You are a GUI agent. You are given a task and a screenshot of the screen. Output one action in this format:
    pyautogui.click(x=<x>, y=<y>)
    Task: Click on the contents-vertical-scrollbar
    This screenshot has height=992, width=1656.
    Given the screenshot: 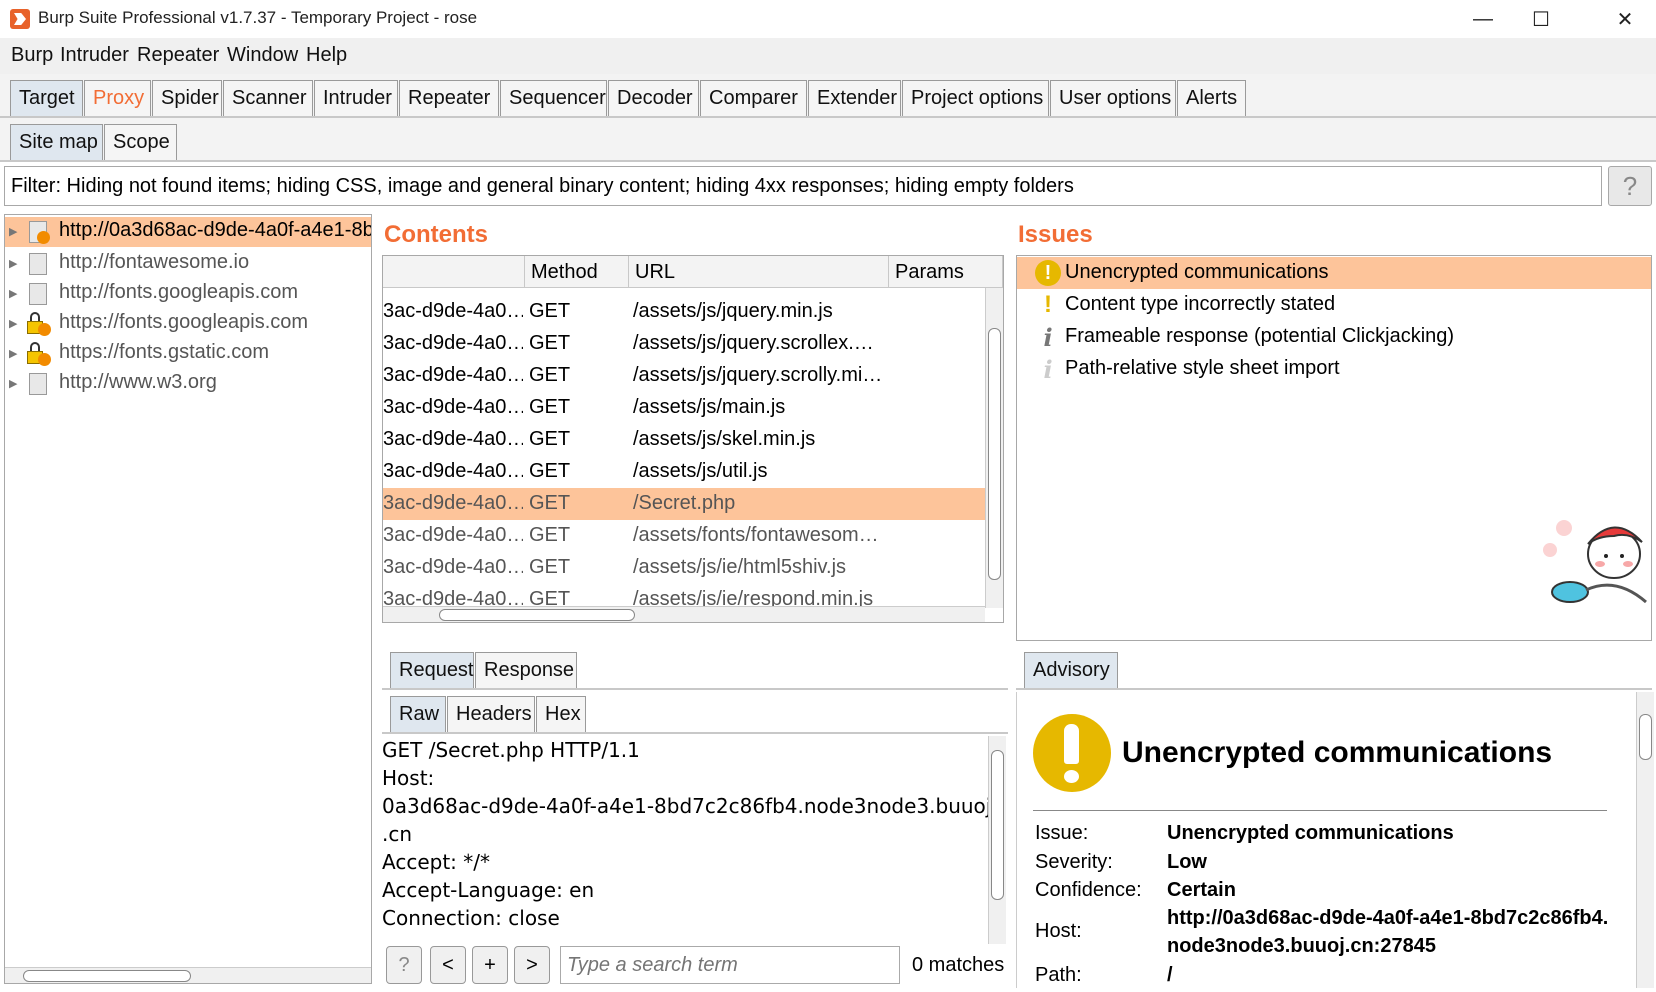 What is the action you would take?
    pyautogui.click(x=994, y=448)
    